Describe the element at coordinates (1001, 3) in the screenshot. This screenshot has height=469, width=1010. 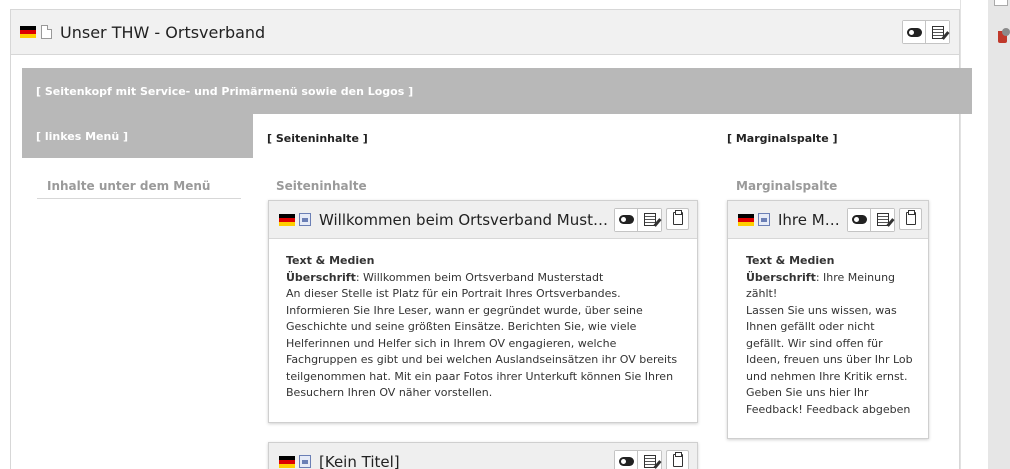
I see `gutter-top-control` at that location.